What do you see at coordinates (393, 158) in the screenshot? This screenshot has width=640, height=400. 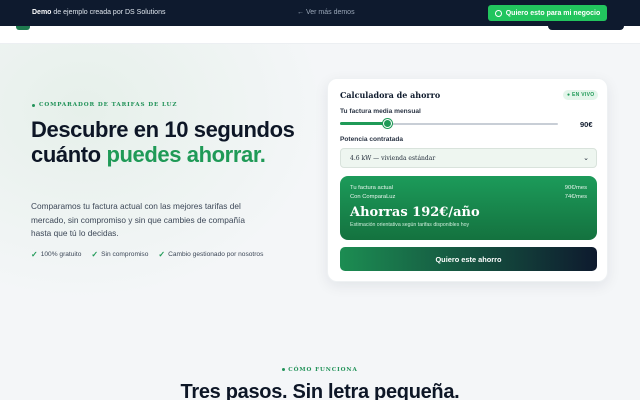 I see `power-select-value: 4.6 kW — vivienda estándar` at bounding box center [393, 158].